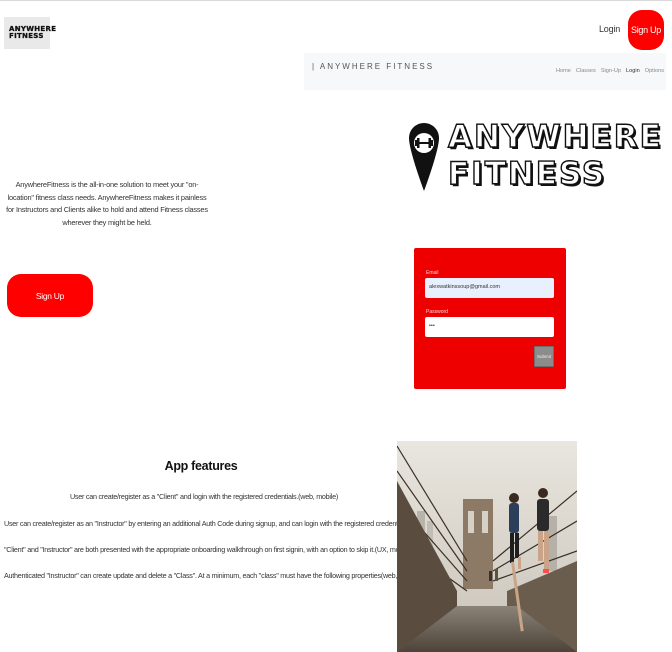  I want to click on signup-button-hero: Sign Up, so click(50, 295).